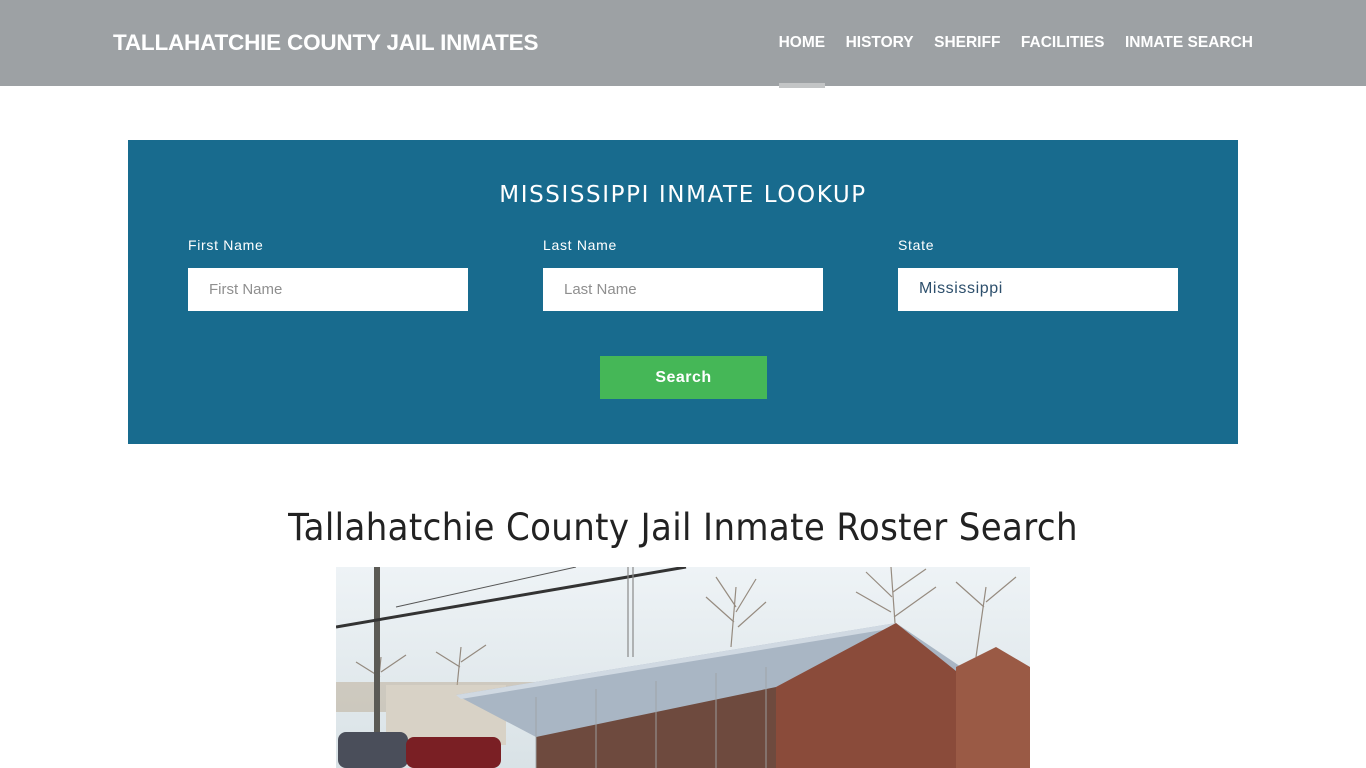 This screenshot has height=768, width=1366. Describe the element at coordinates (1038, 289) in the screenshot. I see `state-select: Mississippi` at that location.